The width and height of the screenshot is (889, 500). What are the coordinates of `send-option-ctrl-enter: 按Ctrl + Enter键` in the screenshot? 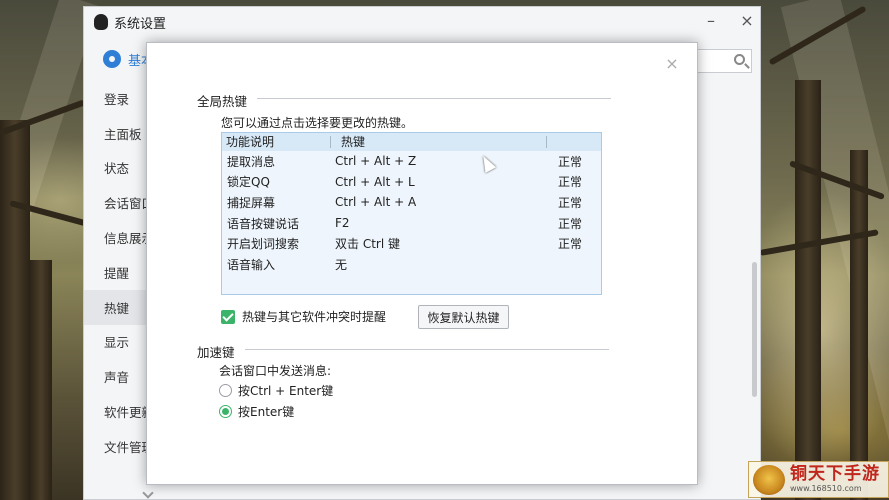 It's located at (276, 390).